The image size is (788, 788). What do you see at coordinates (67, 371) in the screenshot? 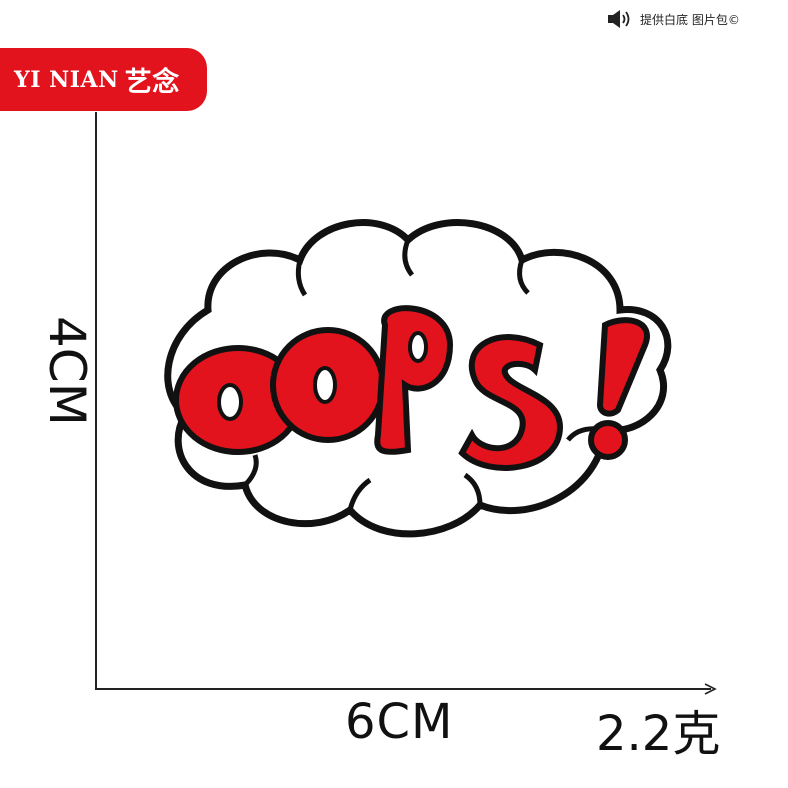
I see `height-label: 4CM` at bounding box center [67, 371].